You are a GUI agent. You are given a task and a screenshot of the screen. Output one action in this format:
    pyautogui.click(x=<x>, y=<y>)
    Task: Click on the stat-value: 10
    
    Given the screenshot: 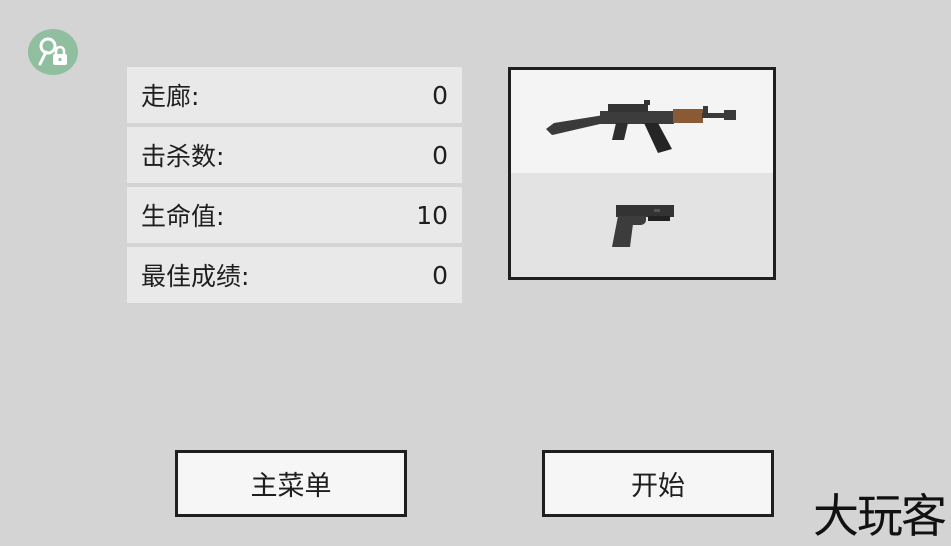 What is the action you would take?
    pyautogui.click(x=432, y=215)
    